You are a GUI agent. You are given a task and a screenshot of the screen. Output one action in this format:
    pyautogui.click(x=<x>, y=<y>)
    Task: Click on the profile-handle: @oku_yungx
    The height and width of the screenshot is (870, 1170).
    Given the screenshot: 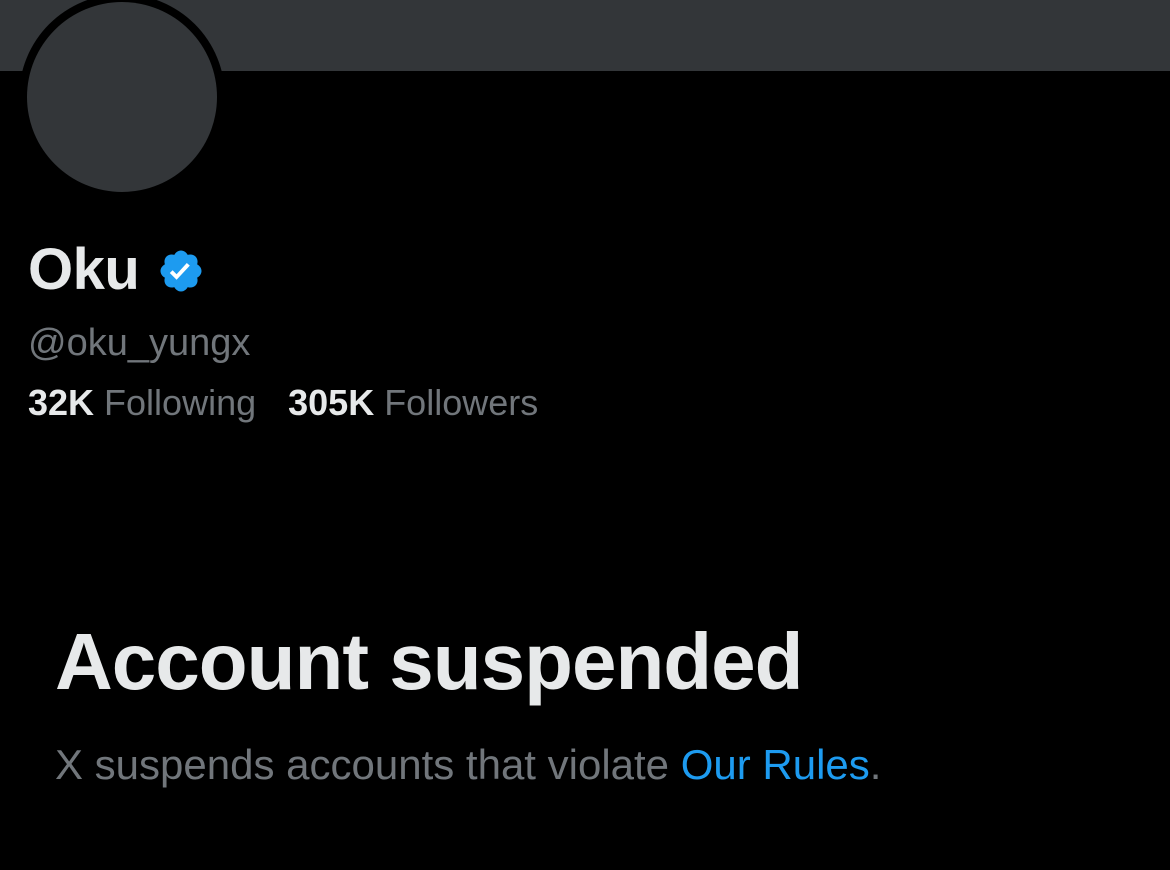 What is the action you would take?
    pyautogui.click(x=139, y=343)
    